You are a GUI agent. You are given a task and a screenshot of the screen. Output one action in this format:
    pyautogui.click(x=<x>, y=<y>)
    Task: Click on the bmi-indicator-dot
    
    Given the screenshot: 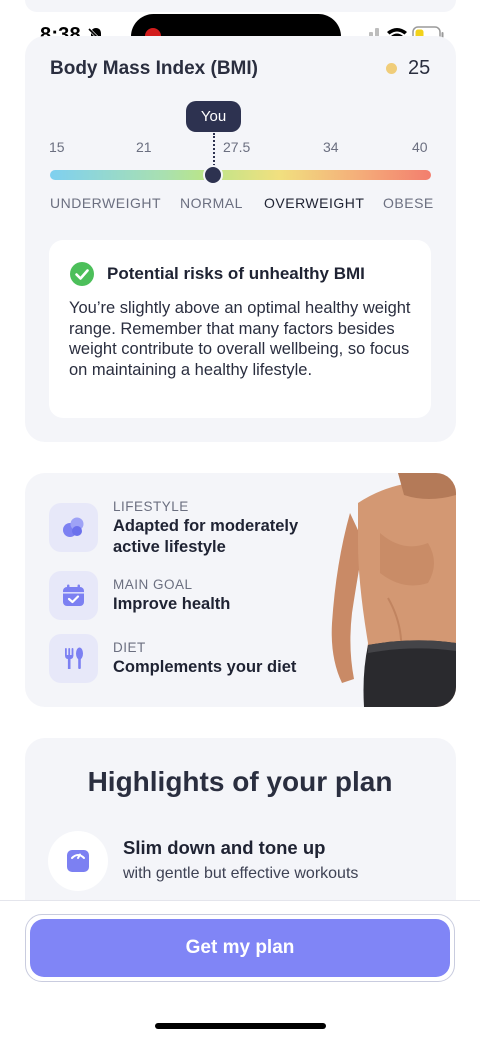 What is the action you would take?
    pyautogui.click(x=391, y=68)
    